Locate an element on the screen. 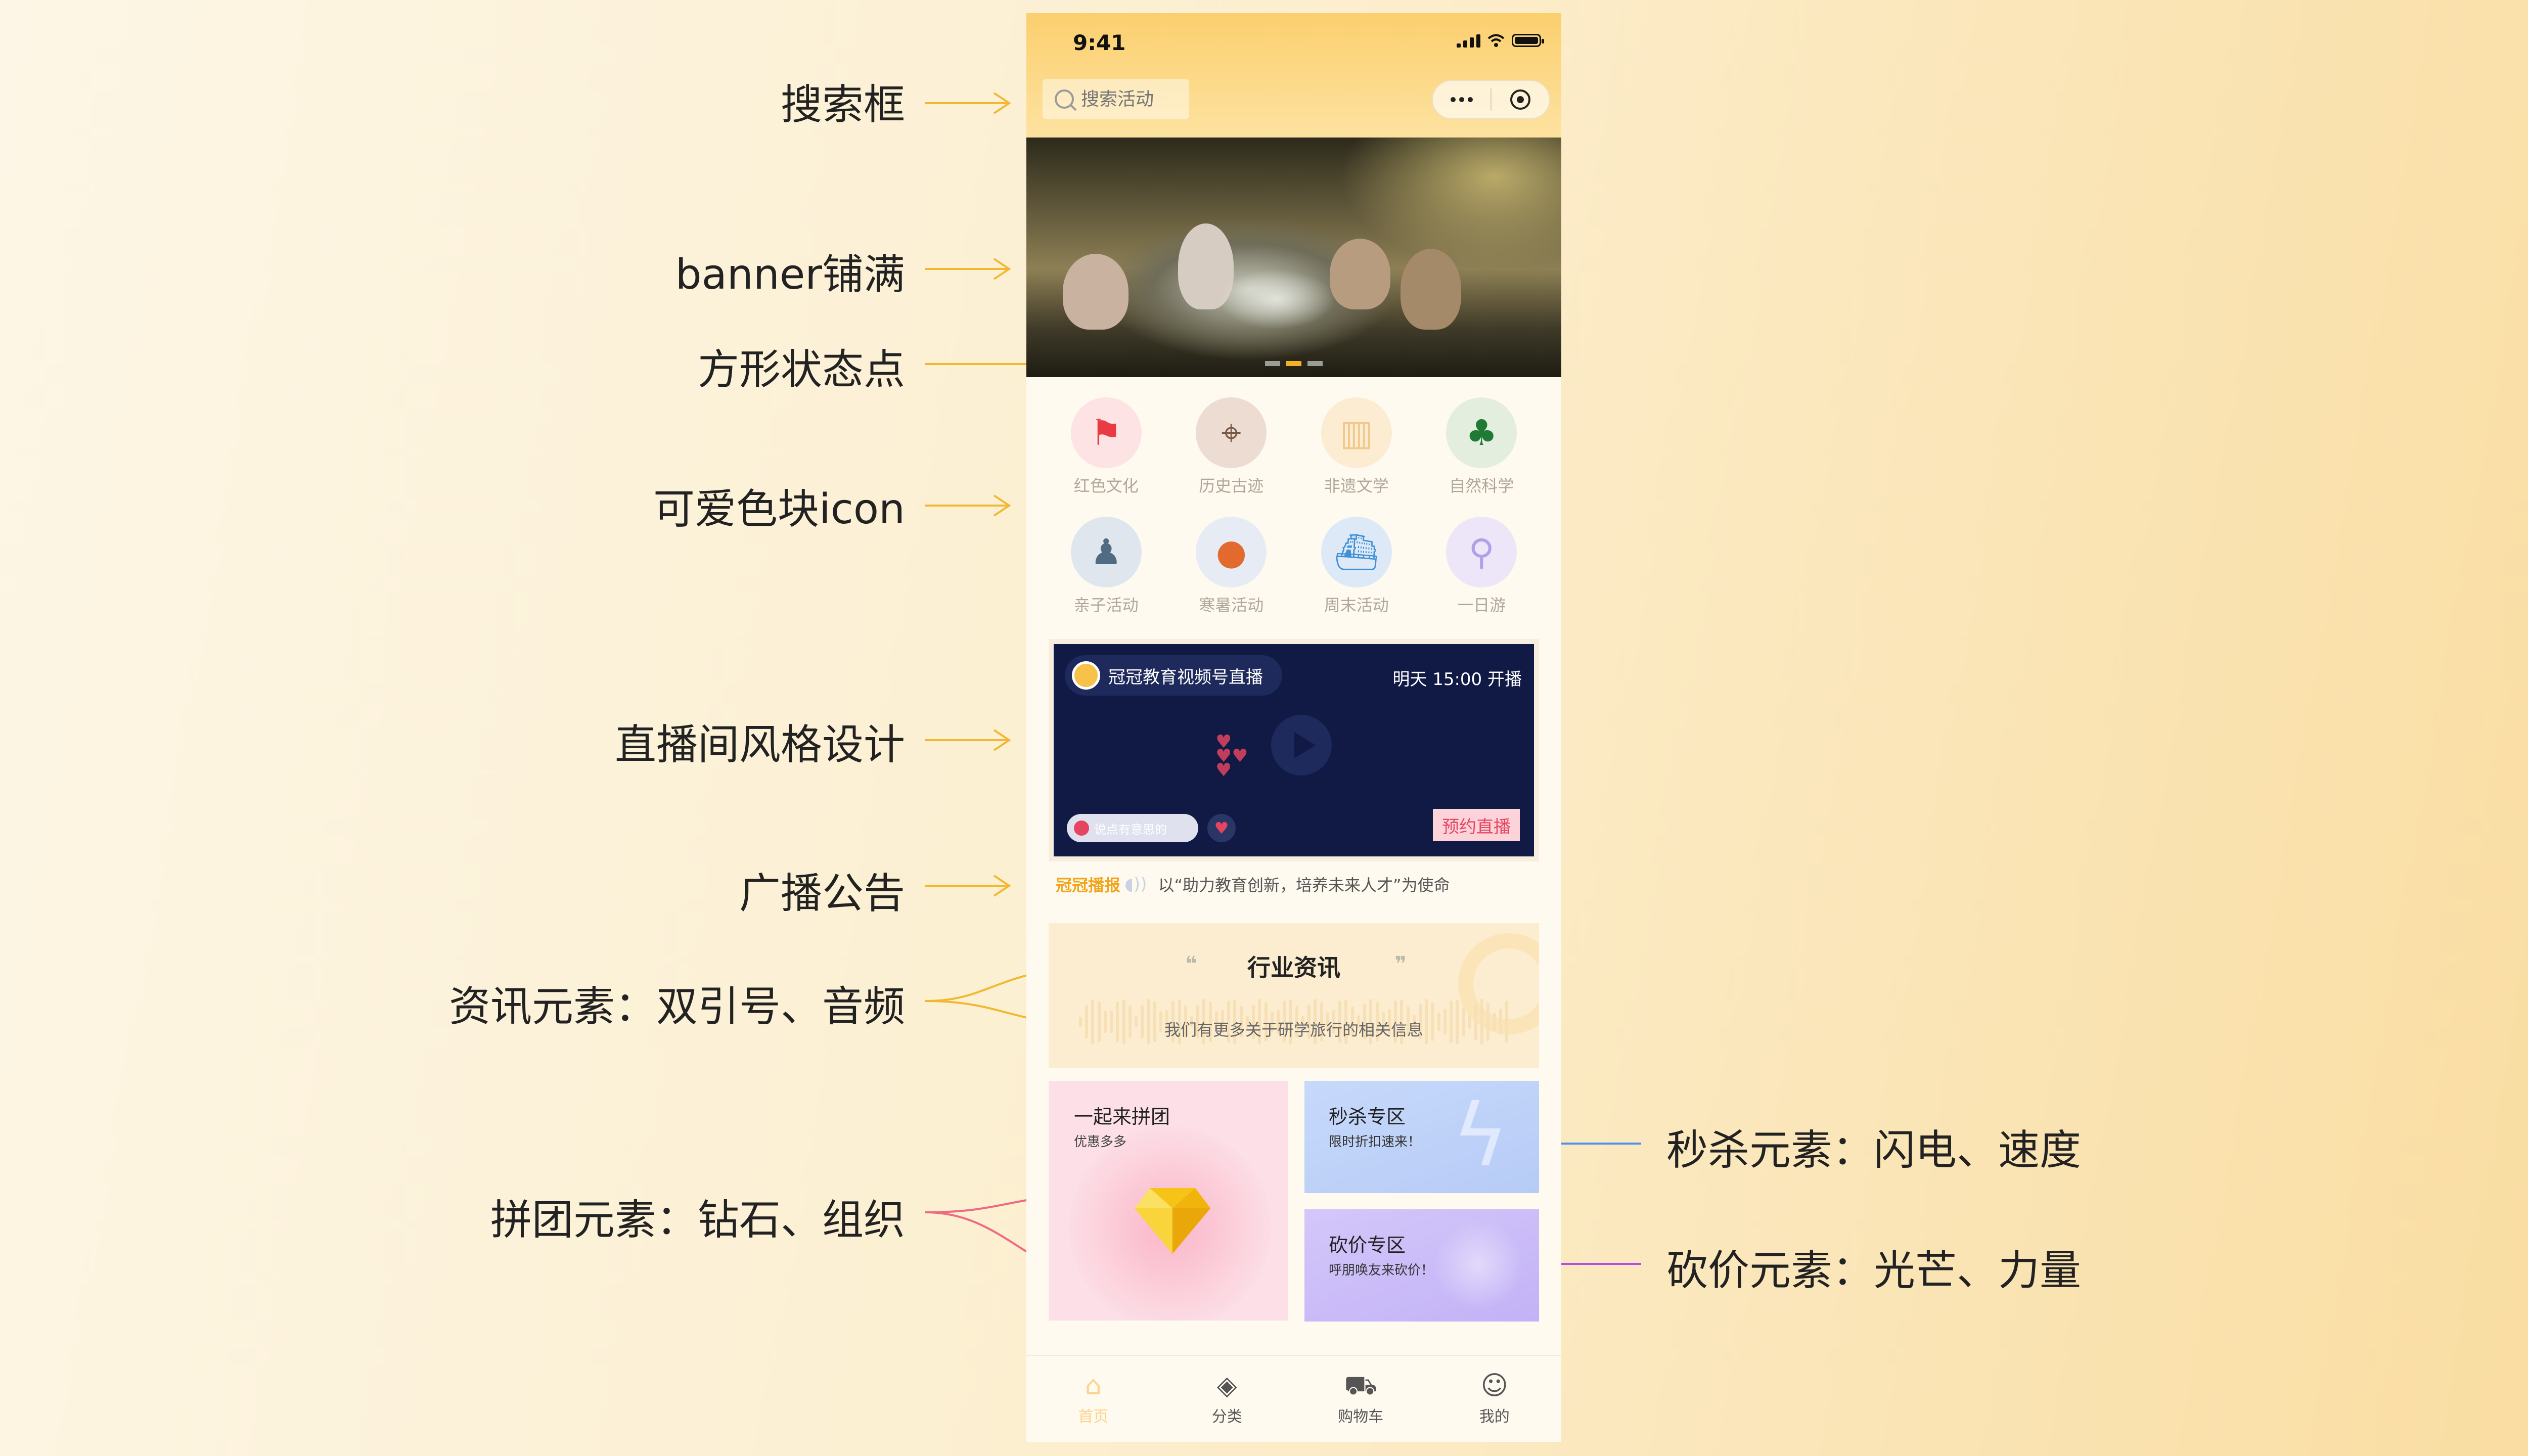 This screenshot has width=2528, height=1456. annotation-live: 直播间风格设计 is located at coordinates (760, 745).